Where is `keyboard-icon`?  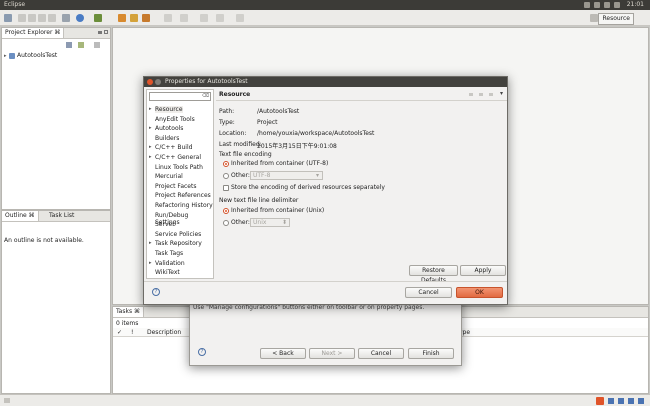 keyboard-icon is located at coordinates (587, 5).